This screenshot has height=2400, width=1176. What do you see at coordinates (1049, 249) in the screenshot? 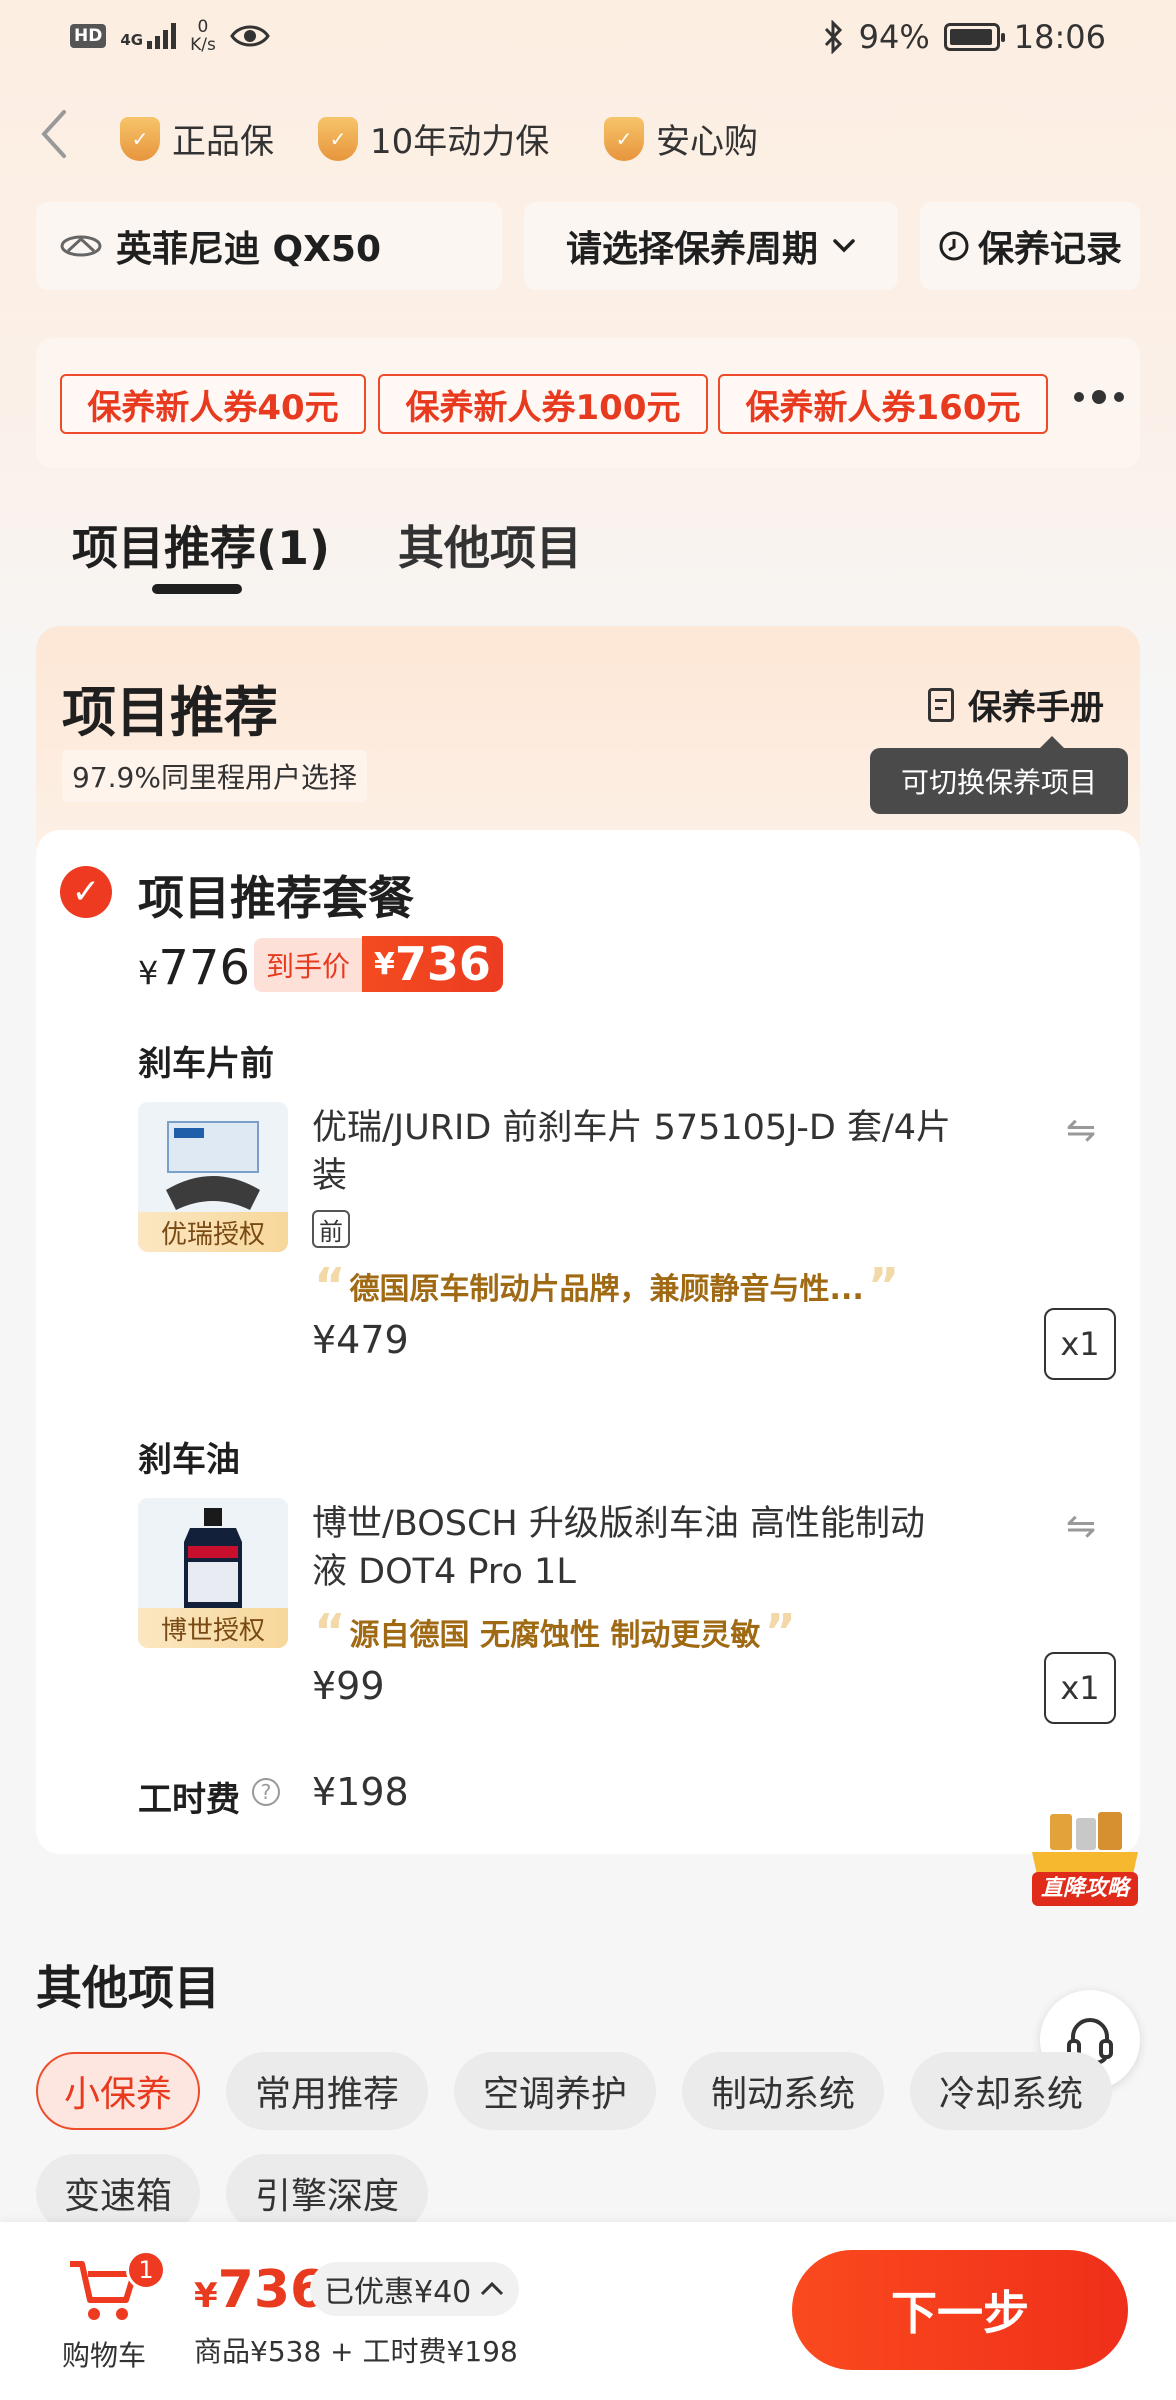
I see `record-label: 保养记录` at bounding box center [1049, 249].